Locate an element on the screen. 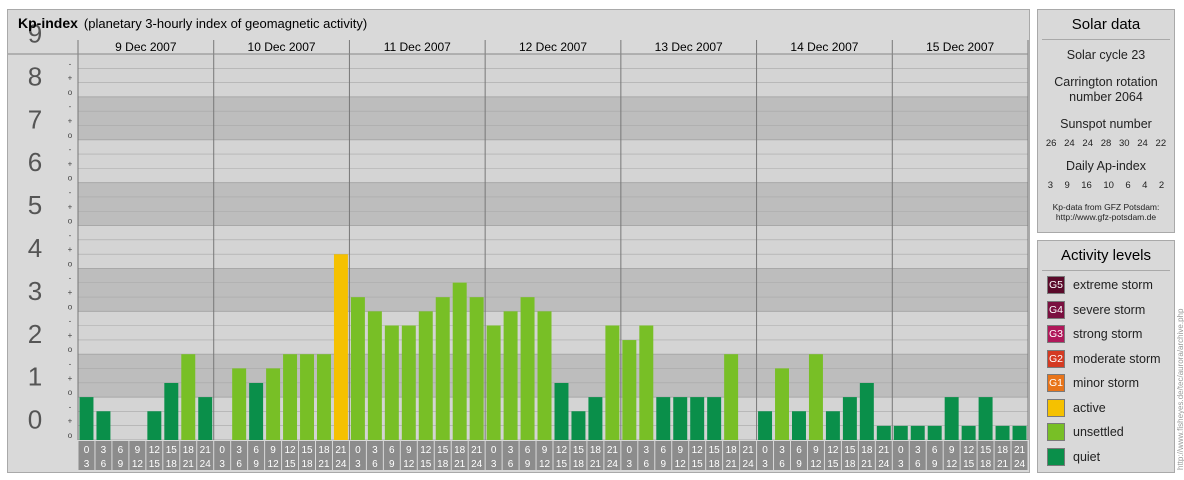 This screenshot has width=1184, height=480. legend-g2: G2 moderate storm is located at coordinates (1104, 358).